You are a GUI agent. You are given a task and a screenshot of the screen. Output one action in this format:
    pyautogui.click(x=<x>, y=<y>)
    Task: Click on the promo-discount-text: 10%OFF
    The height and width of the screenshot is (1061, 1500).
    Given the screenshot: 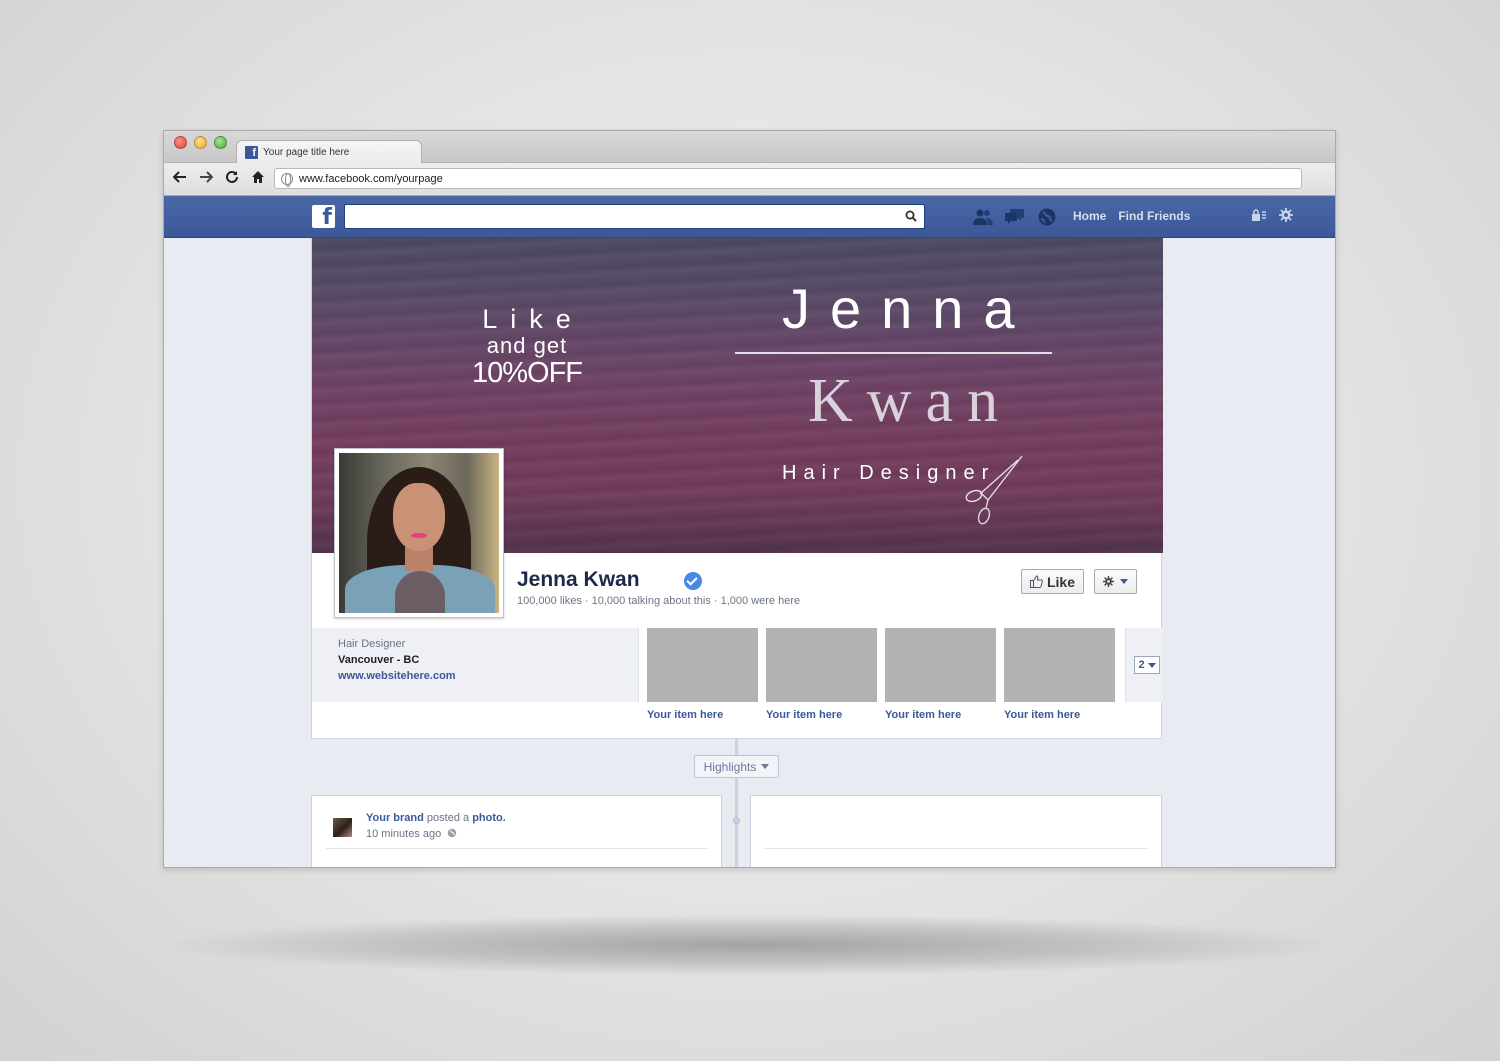 What is the action you would take?
    pyautogui.click(x=527, y=373)
    